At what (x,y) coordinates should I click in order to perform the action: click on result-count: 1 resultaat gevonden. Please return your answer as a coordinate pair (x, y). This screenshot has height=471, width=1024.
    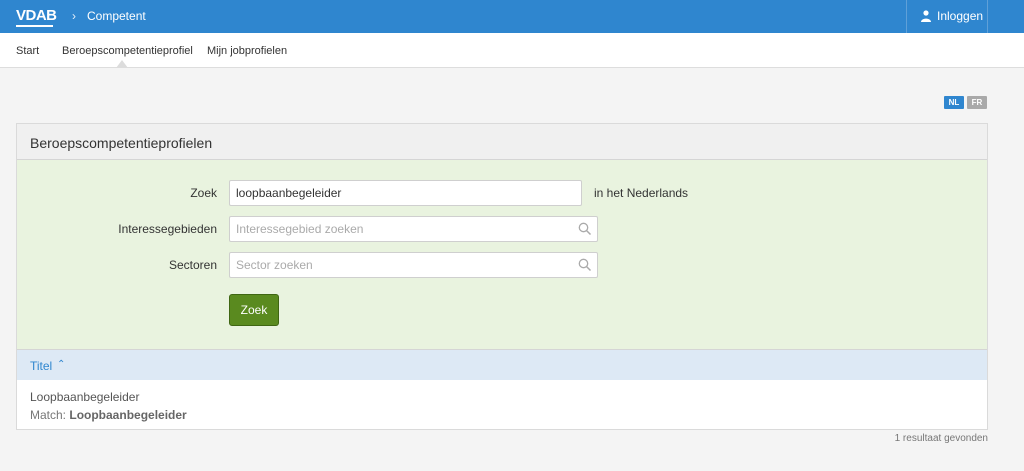
    Looking at the image, I should click on (941, 438).